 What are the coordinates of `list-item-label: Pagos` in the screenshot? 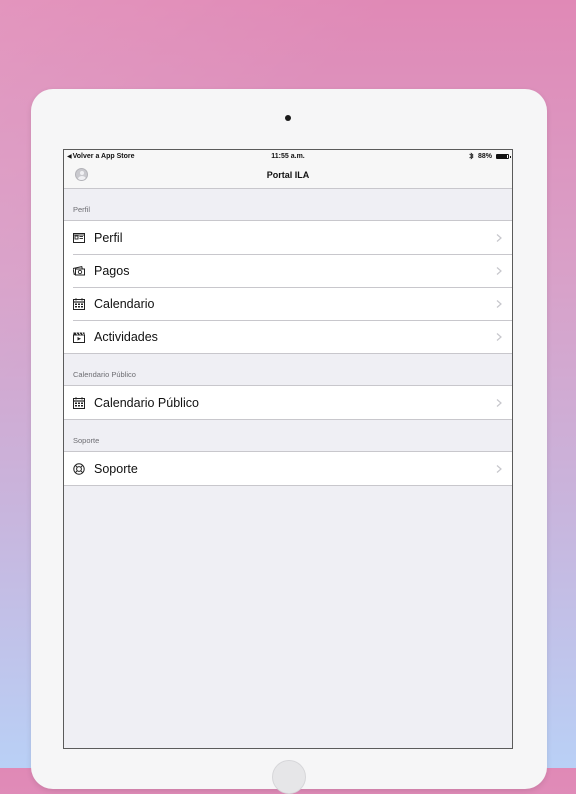 It's located at (112, 270).